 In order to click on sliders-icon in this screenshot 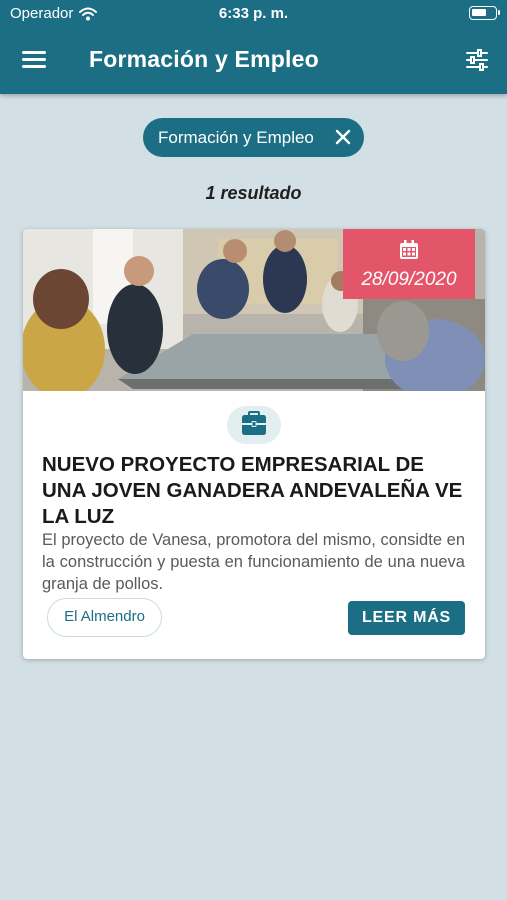, I will do `click(477, 60)`.